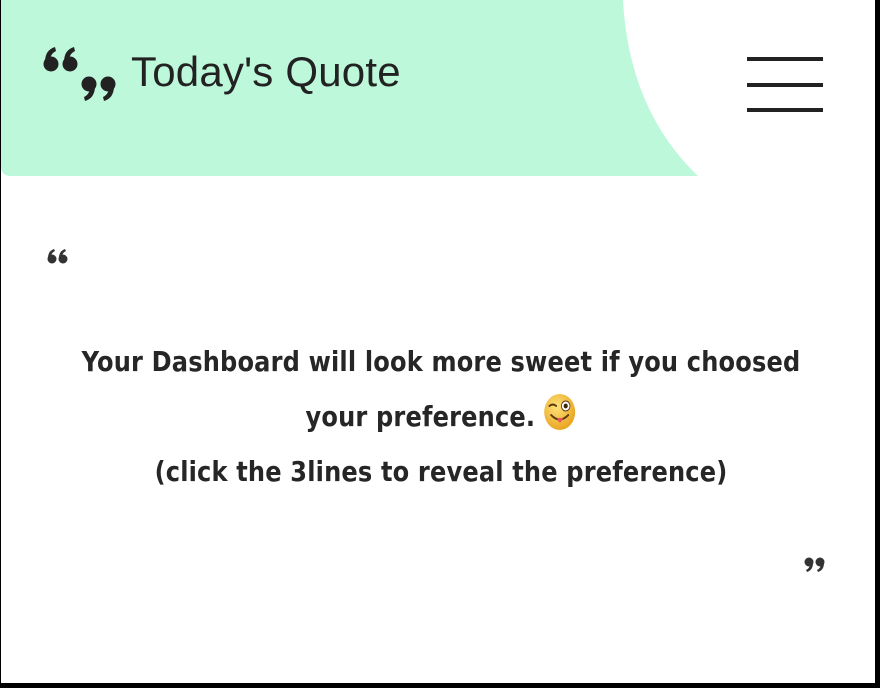 Image resolution: width=880 pixels, height=688 pixels. What do you see at coordinates (785, 110) in the screenshot?
I see `menu-line-bottom` at bounding box center [785, 110].